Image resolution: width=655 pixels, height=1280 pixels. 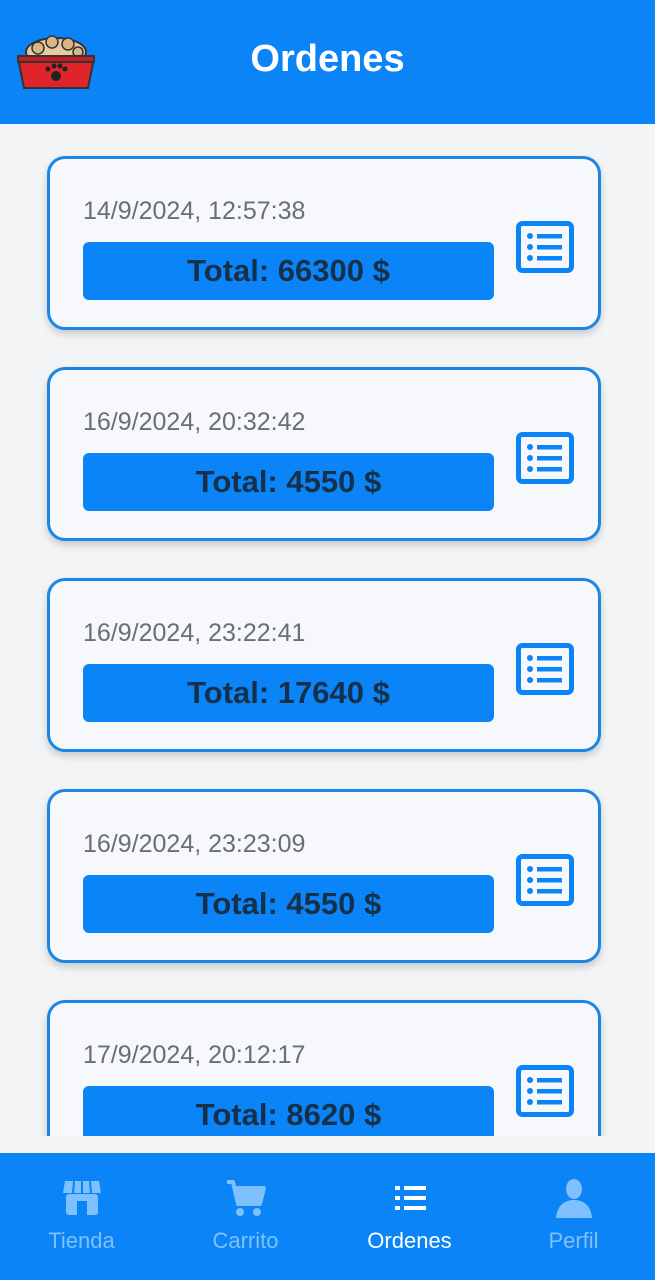 What do you see at coordinates (194, 422) in the screenshot?
I see `order-date: 16/9/2024, 20:32:42` at bounding box center [194, 422].